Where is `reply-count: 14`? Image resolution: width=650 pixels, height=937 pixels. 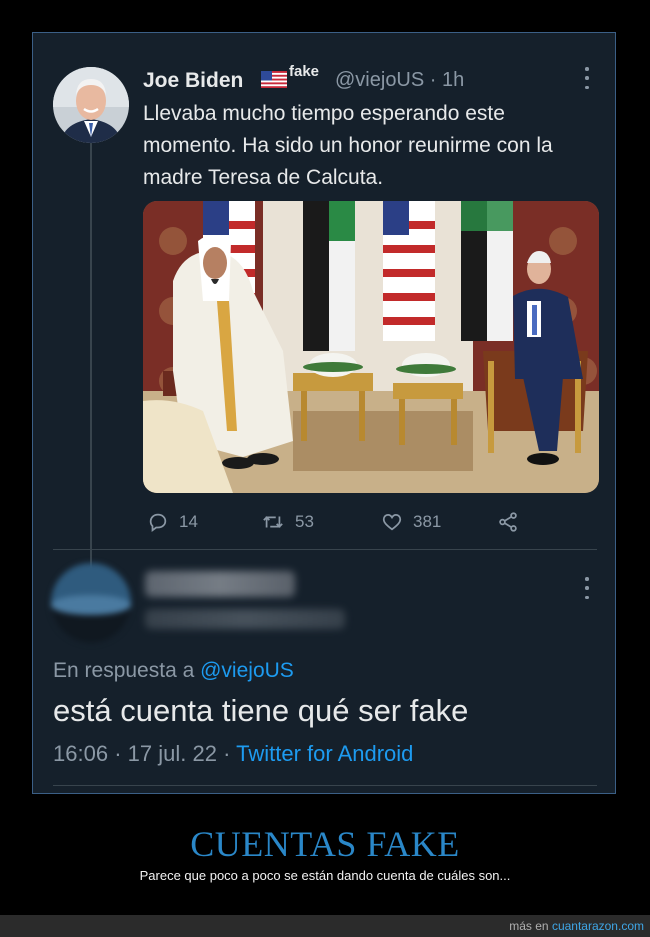 reply-count: 14 is located at coordinates (188, 521).